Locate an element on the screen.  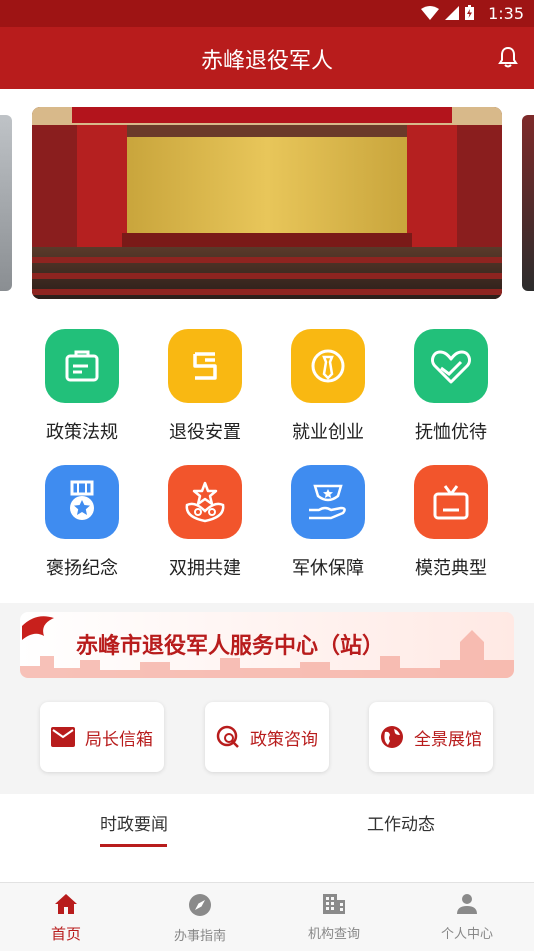
menu-item-label: 双拥共建 is located at coordinates (205, 568).